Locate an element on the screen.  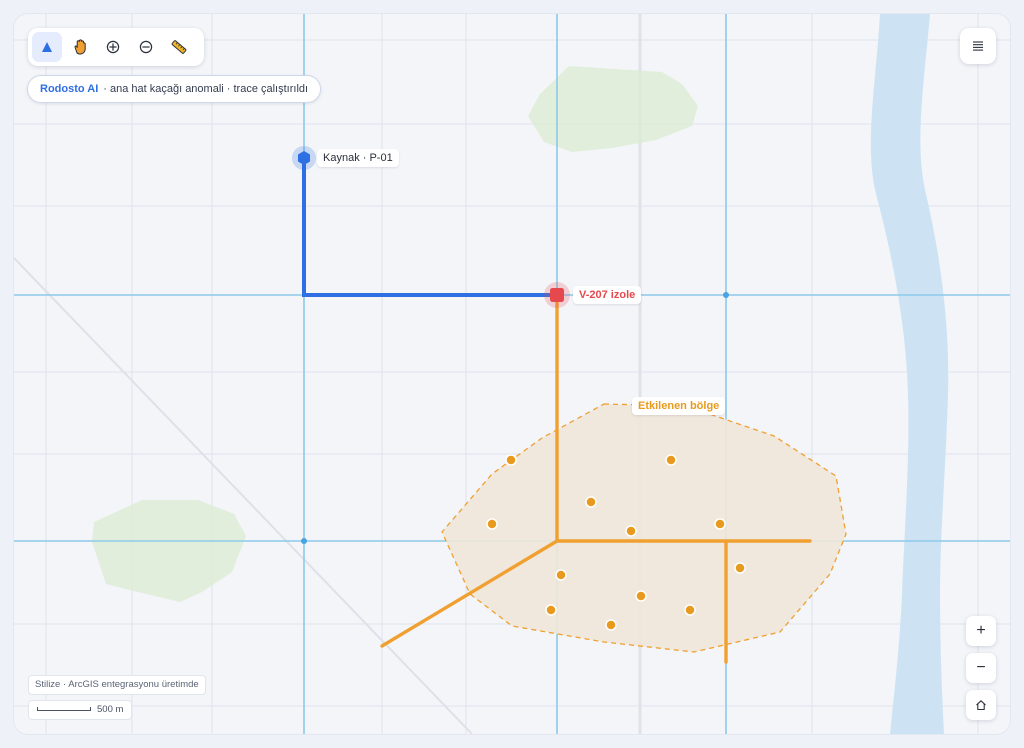
ruler-icon is located at coordinates (179, 47).